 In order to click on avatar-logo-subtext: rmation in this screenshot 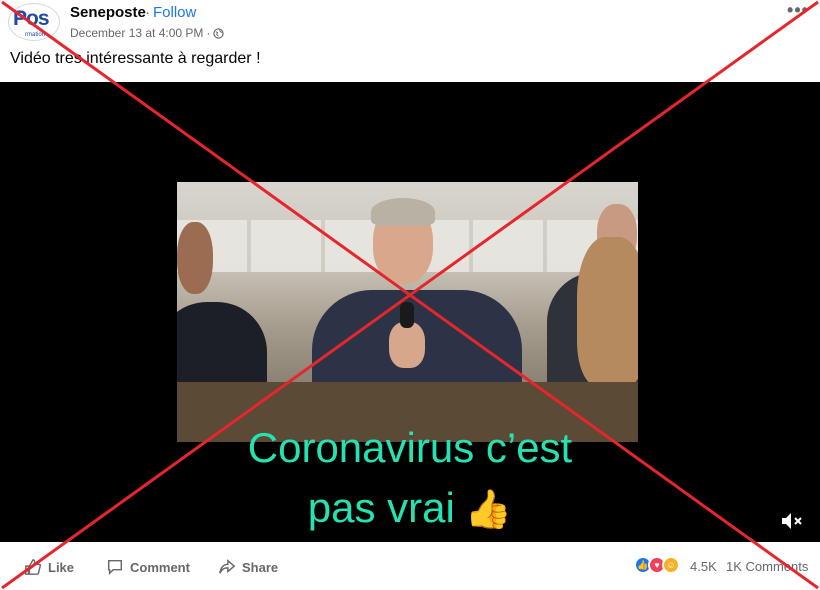, I will do `click(35, 35)`.